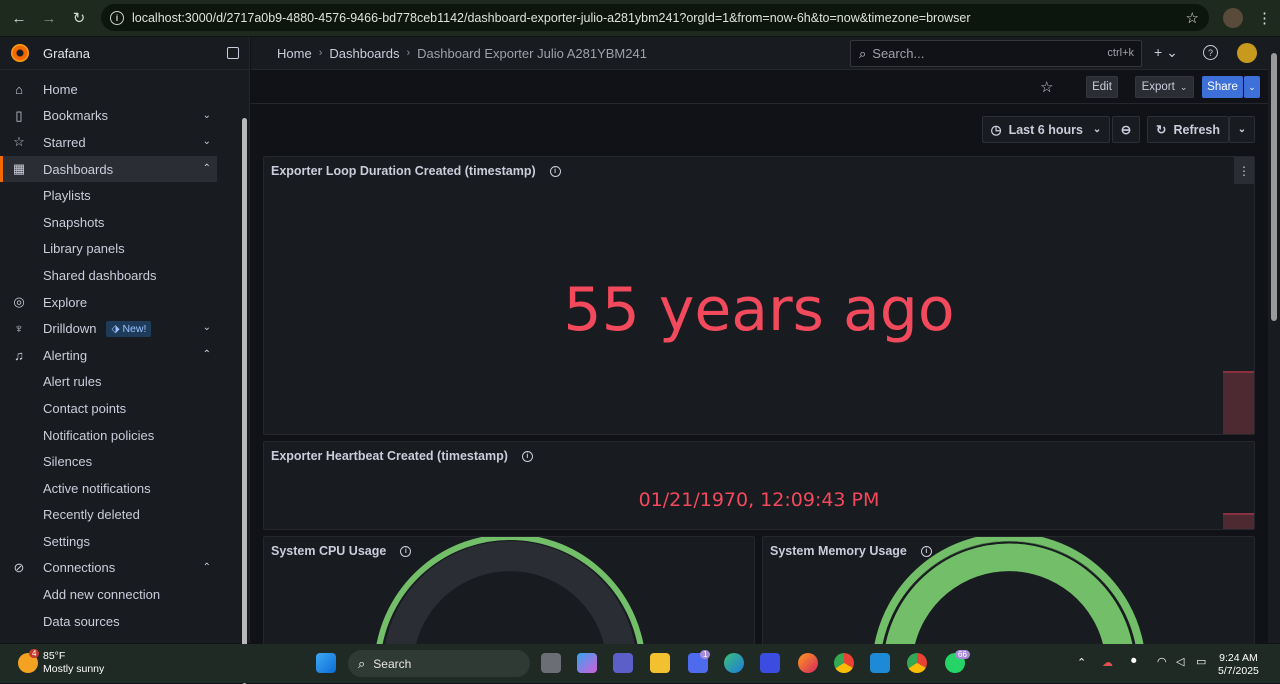 The height and width of the screenshot is (684, 1280). Describe the element at coordinates (108, 515) in the screenshot. I see `sidebar-item-recently-deleted: Recently deleted` at that location.